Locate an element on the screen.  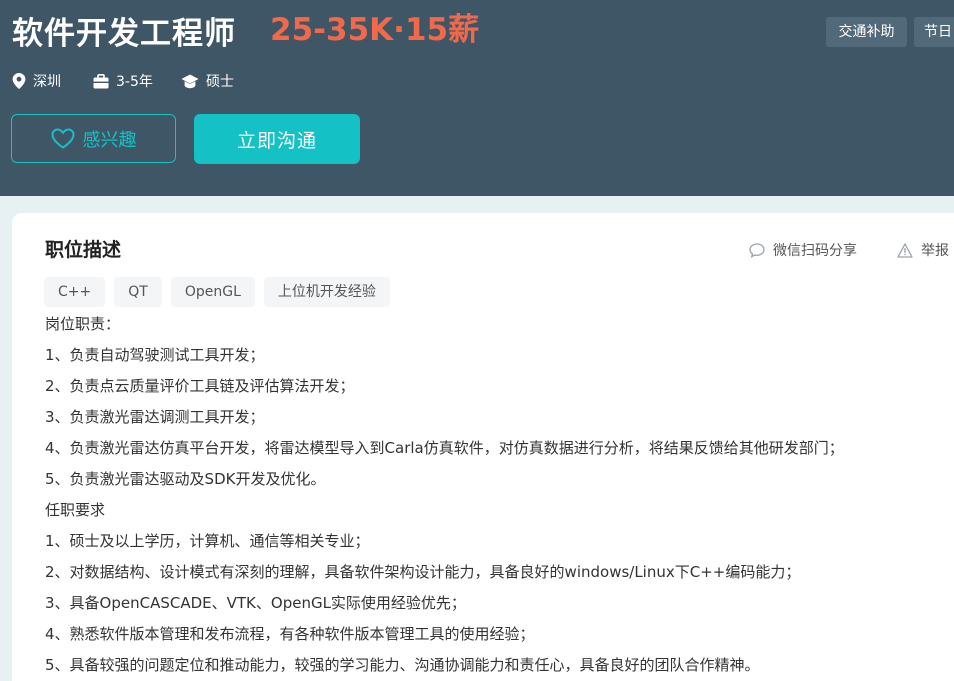
salary: 25-35K·15薪 is located at coordinates (375, 30).